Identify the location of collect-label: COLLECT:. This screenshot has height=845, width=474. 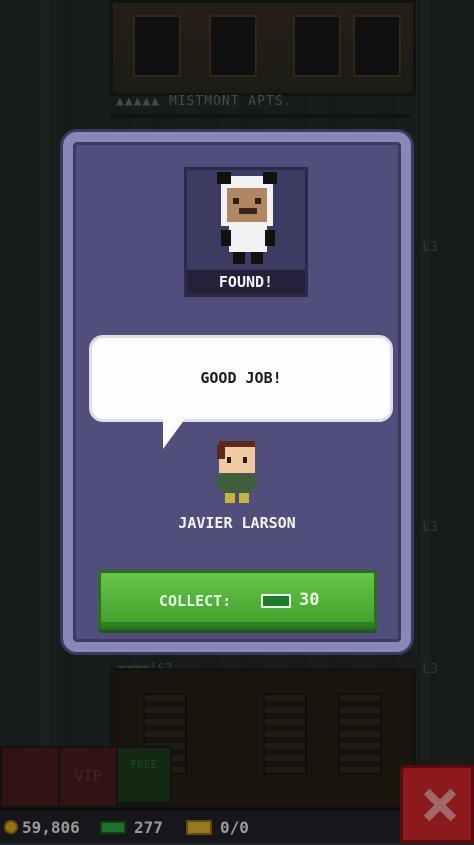
(195, 601).